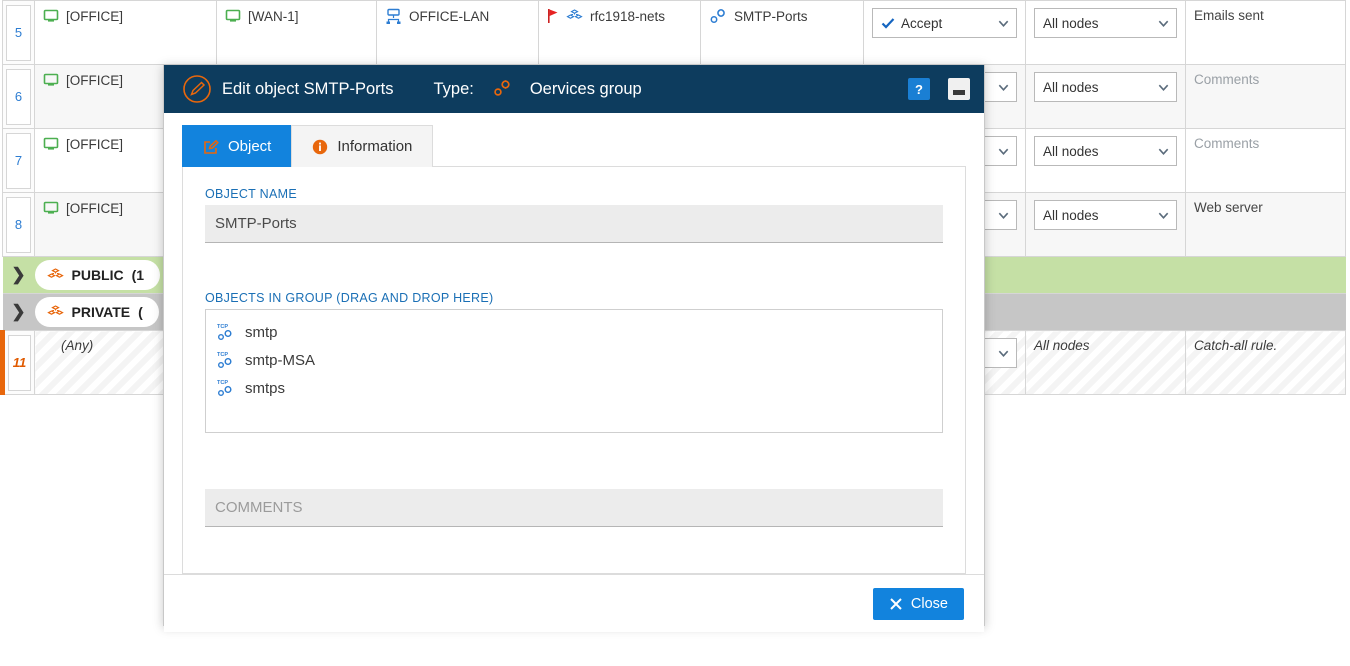 This screenshot has width=1350, height=666. I want to click on rule-destination-label: [WAN-1], so click(273, 16).